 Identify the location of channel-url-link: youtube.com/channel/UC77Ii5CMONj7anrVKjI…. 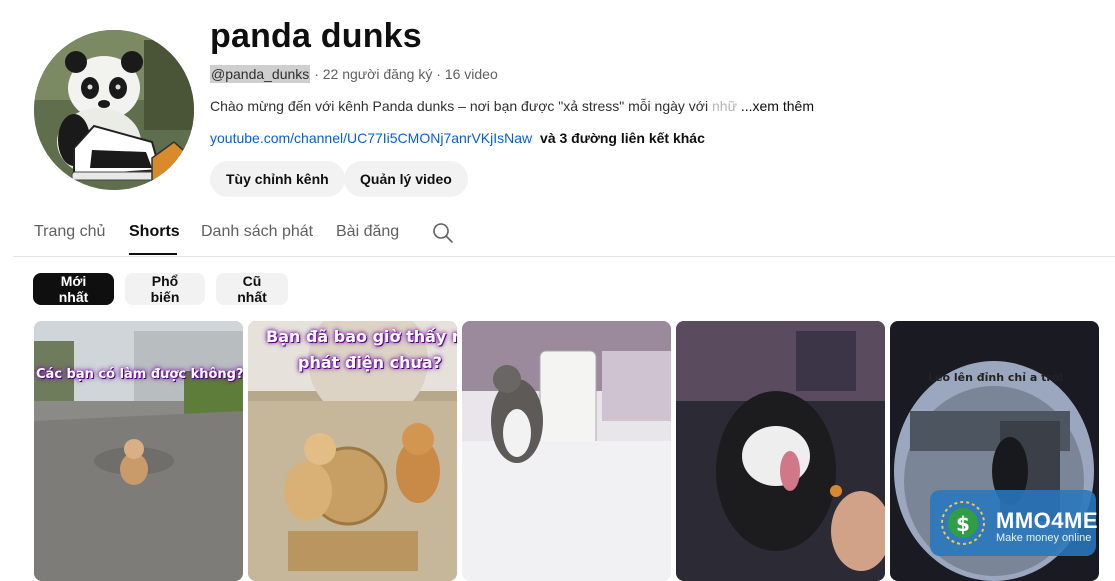
(371, 138).